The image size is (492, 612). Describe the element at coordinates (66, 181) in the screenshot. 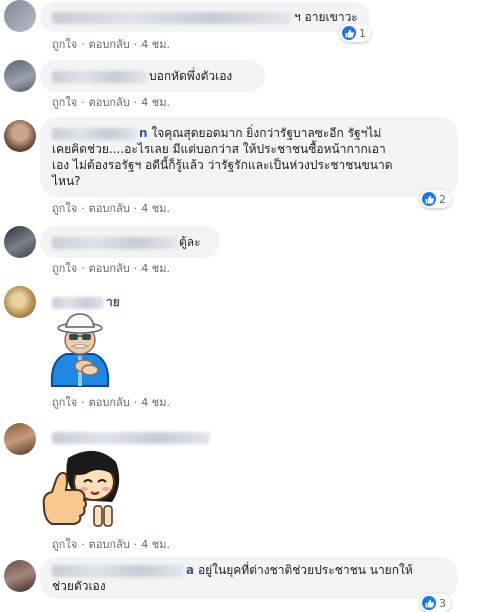

I see `comment-text-line: ไหน?` at that location.